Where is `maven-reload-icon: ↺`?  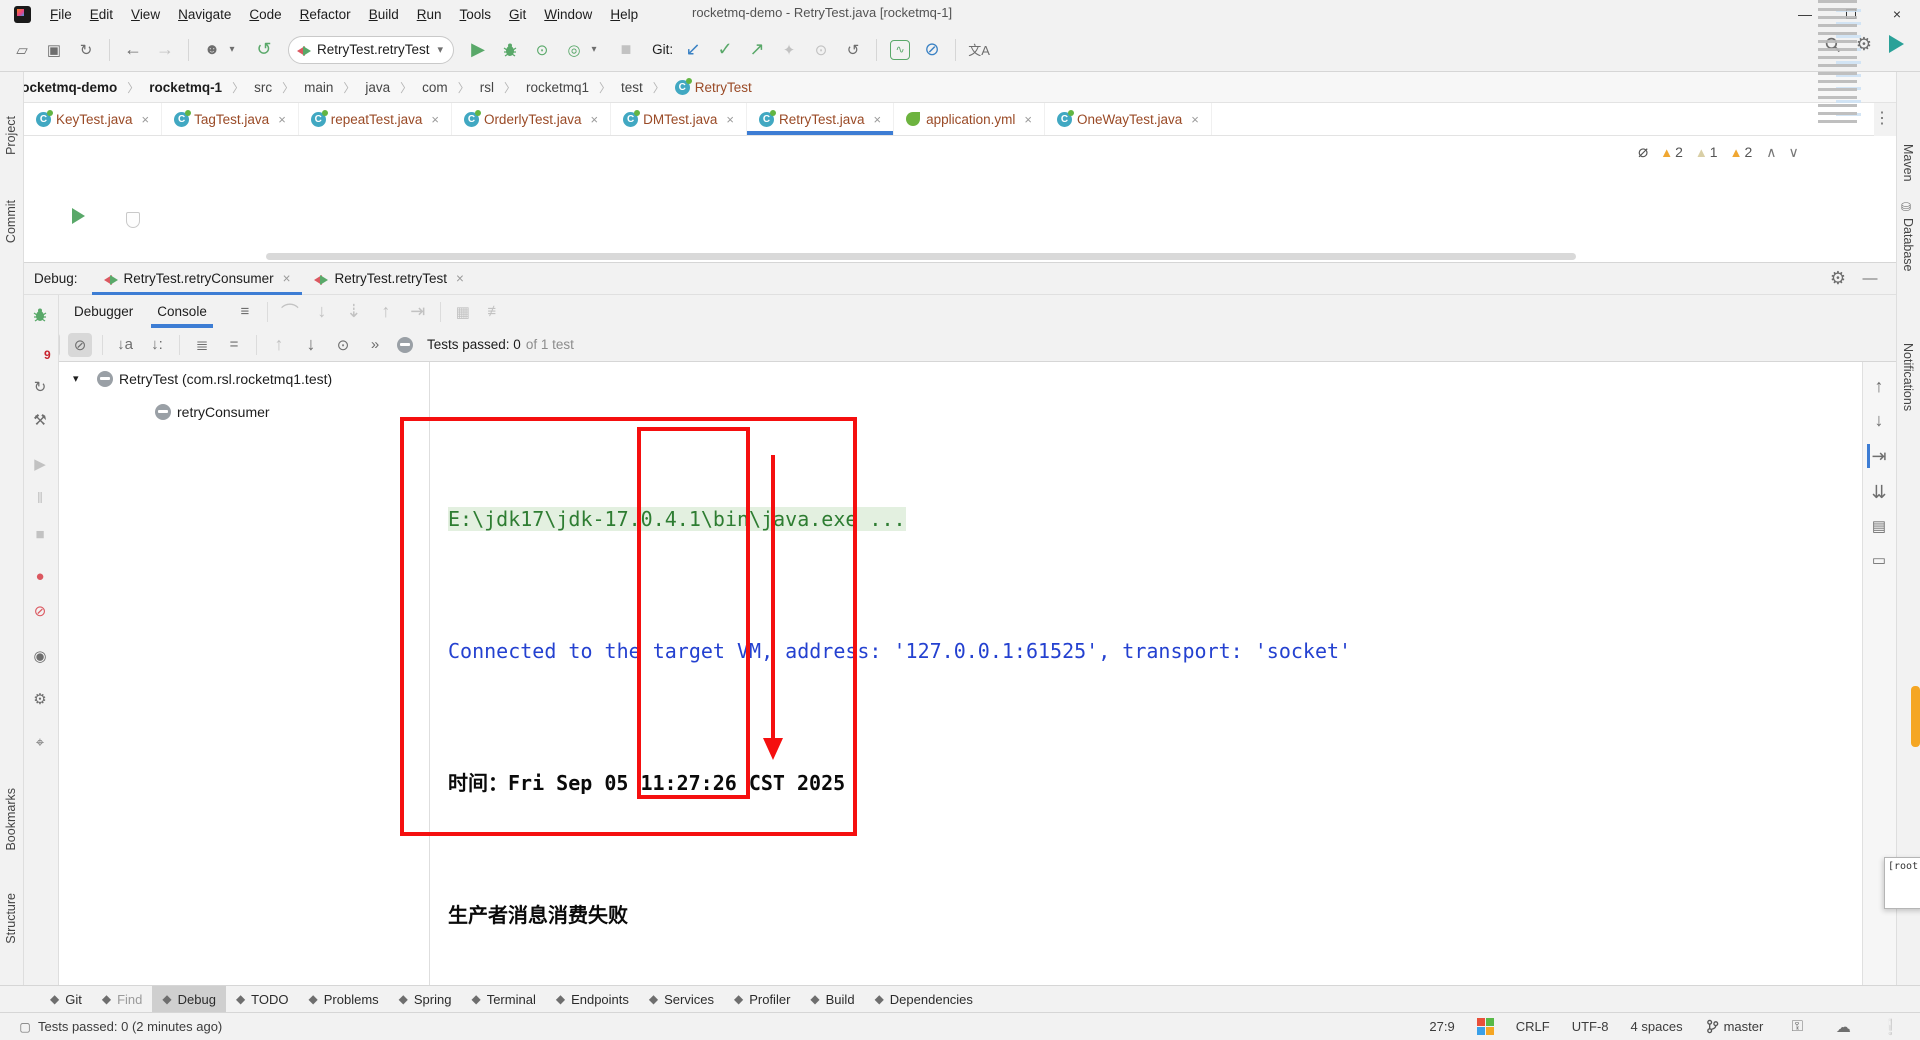 maven-reload-icon: ↺ is located at coordinates (264, 50).